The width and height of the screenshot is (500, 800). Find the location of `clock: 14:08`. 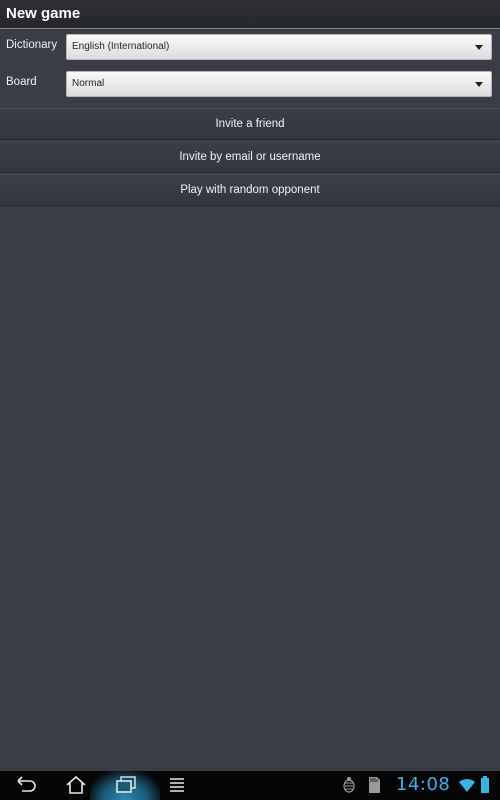

clock: 14:08 is located at coordinates (423, 784).